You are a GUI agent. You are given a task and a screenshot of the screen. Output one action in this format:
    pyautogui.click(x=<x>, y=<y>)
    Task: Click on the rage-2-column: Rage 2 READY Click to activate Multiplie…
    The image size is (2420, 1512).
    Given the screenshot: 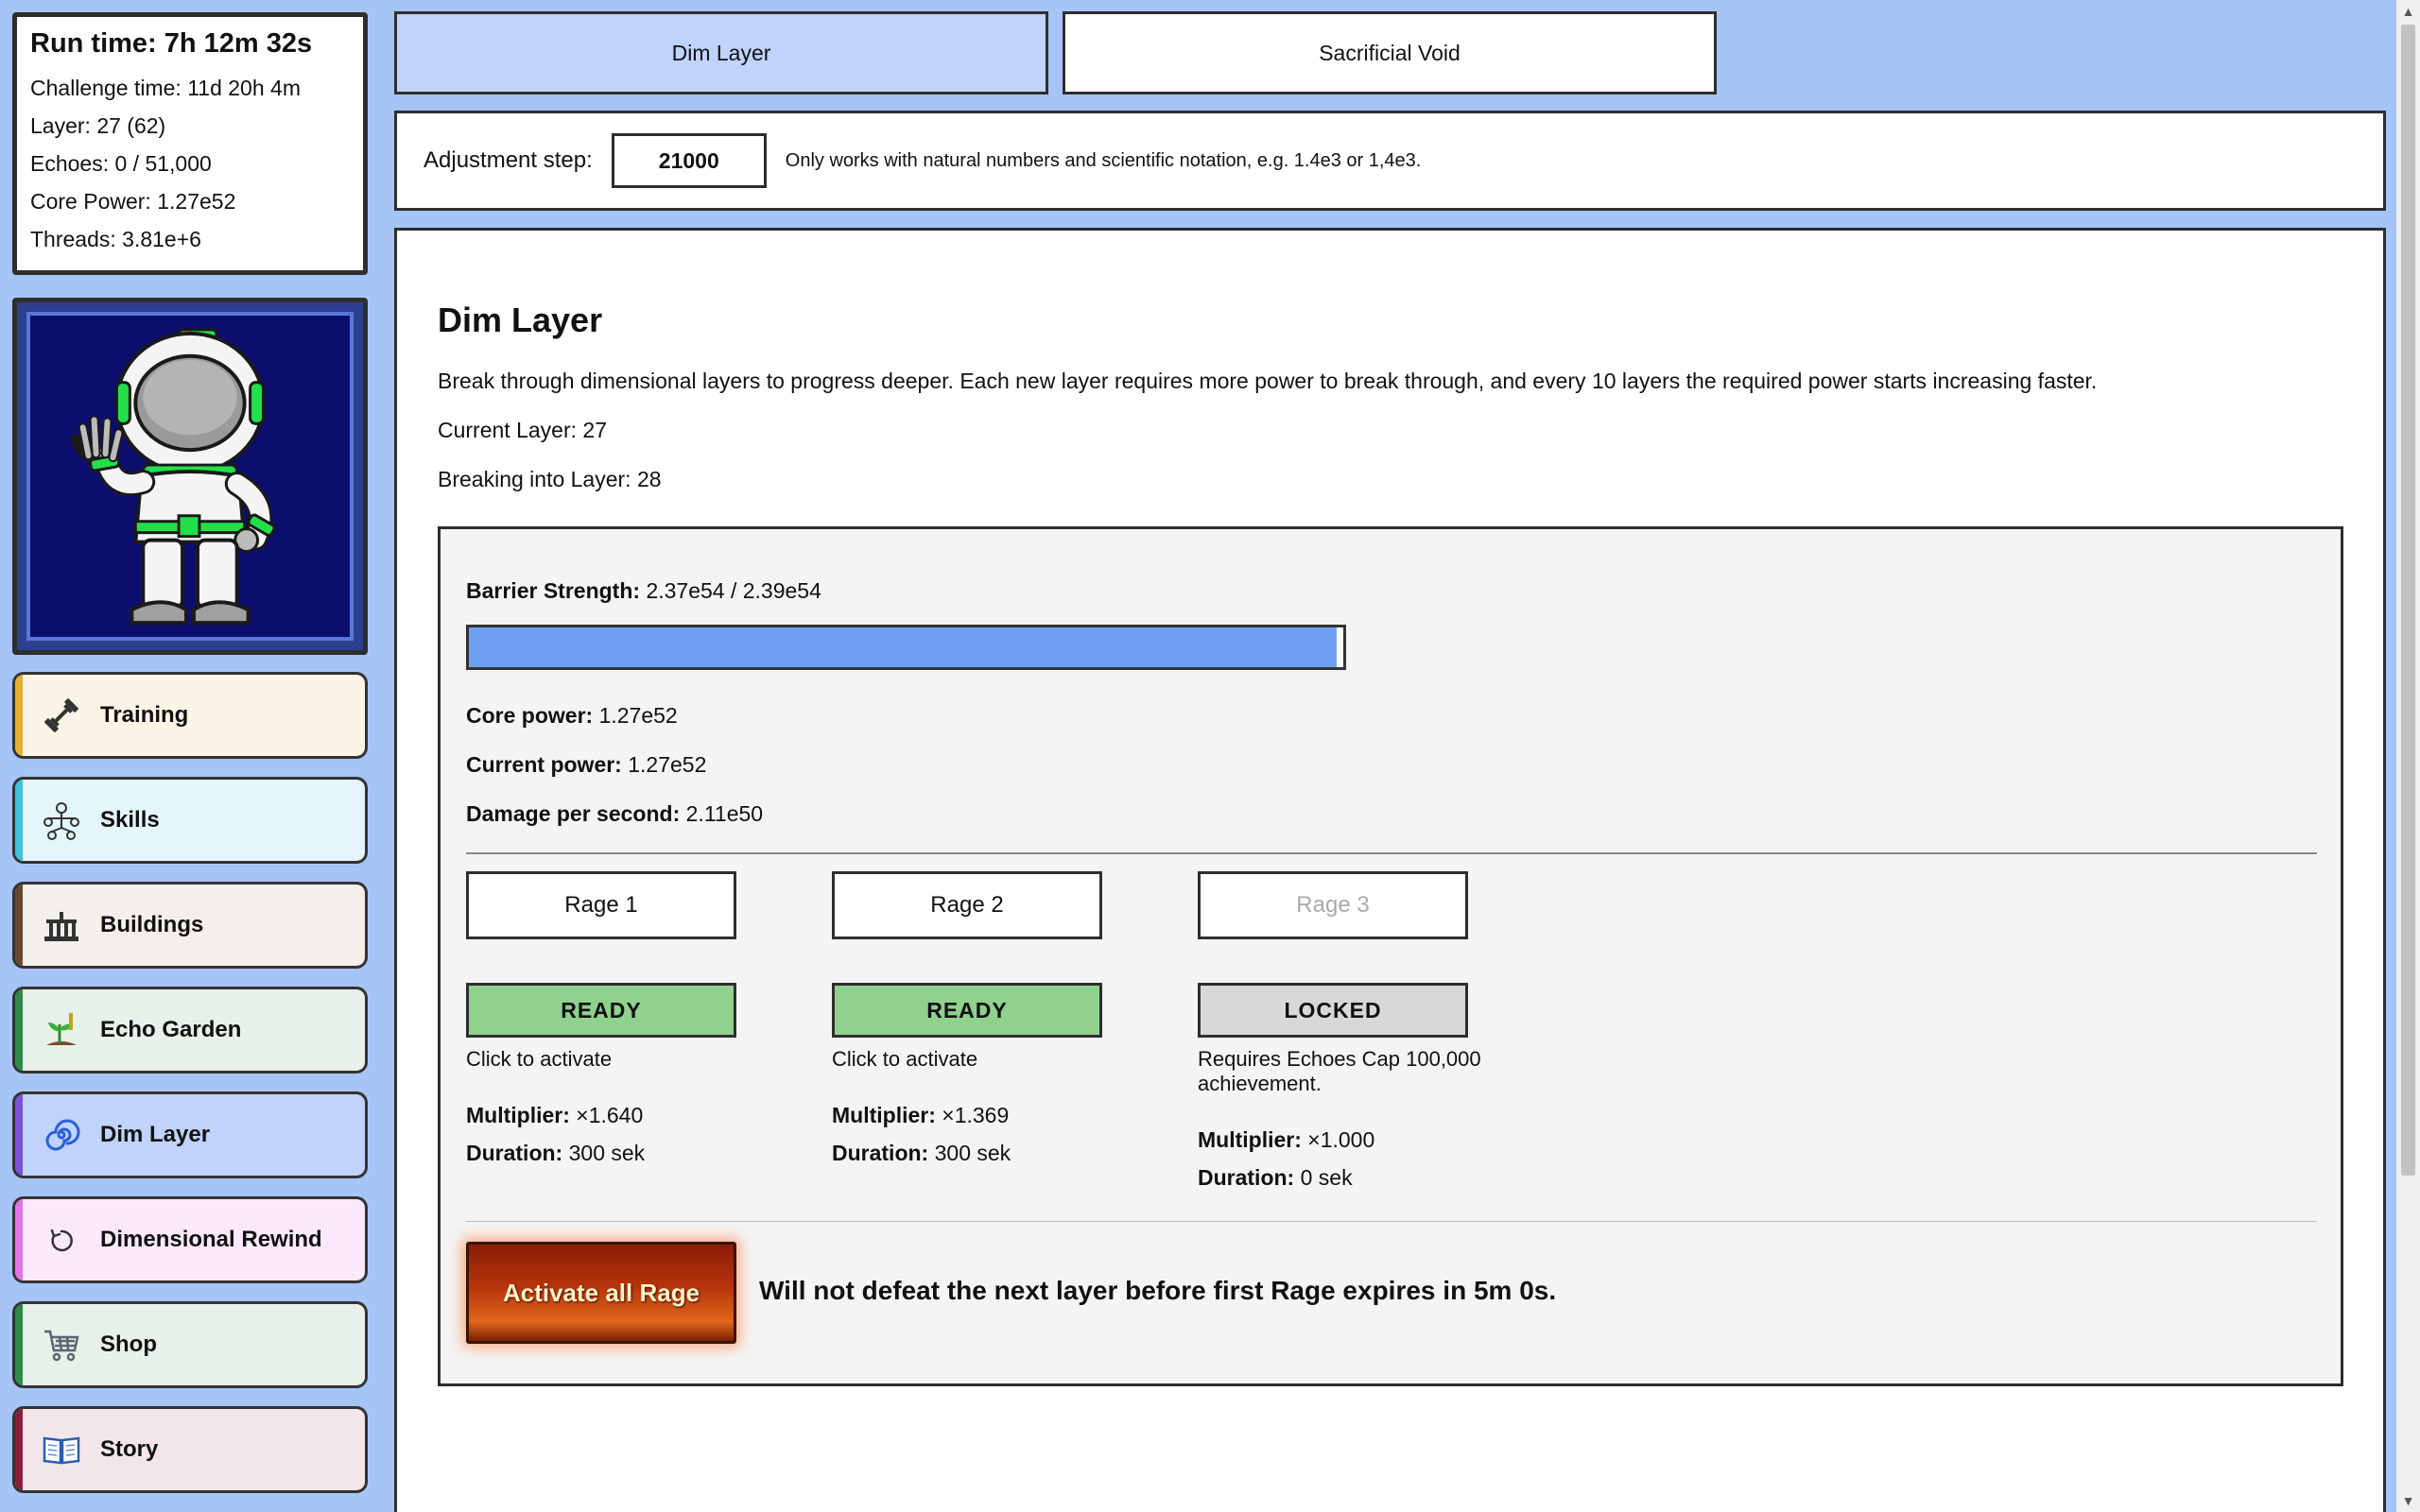 What is the action you would take?
    pyautogui.click(x=969, y=1021)
    